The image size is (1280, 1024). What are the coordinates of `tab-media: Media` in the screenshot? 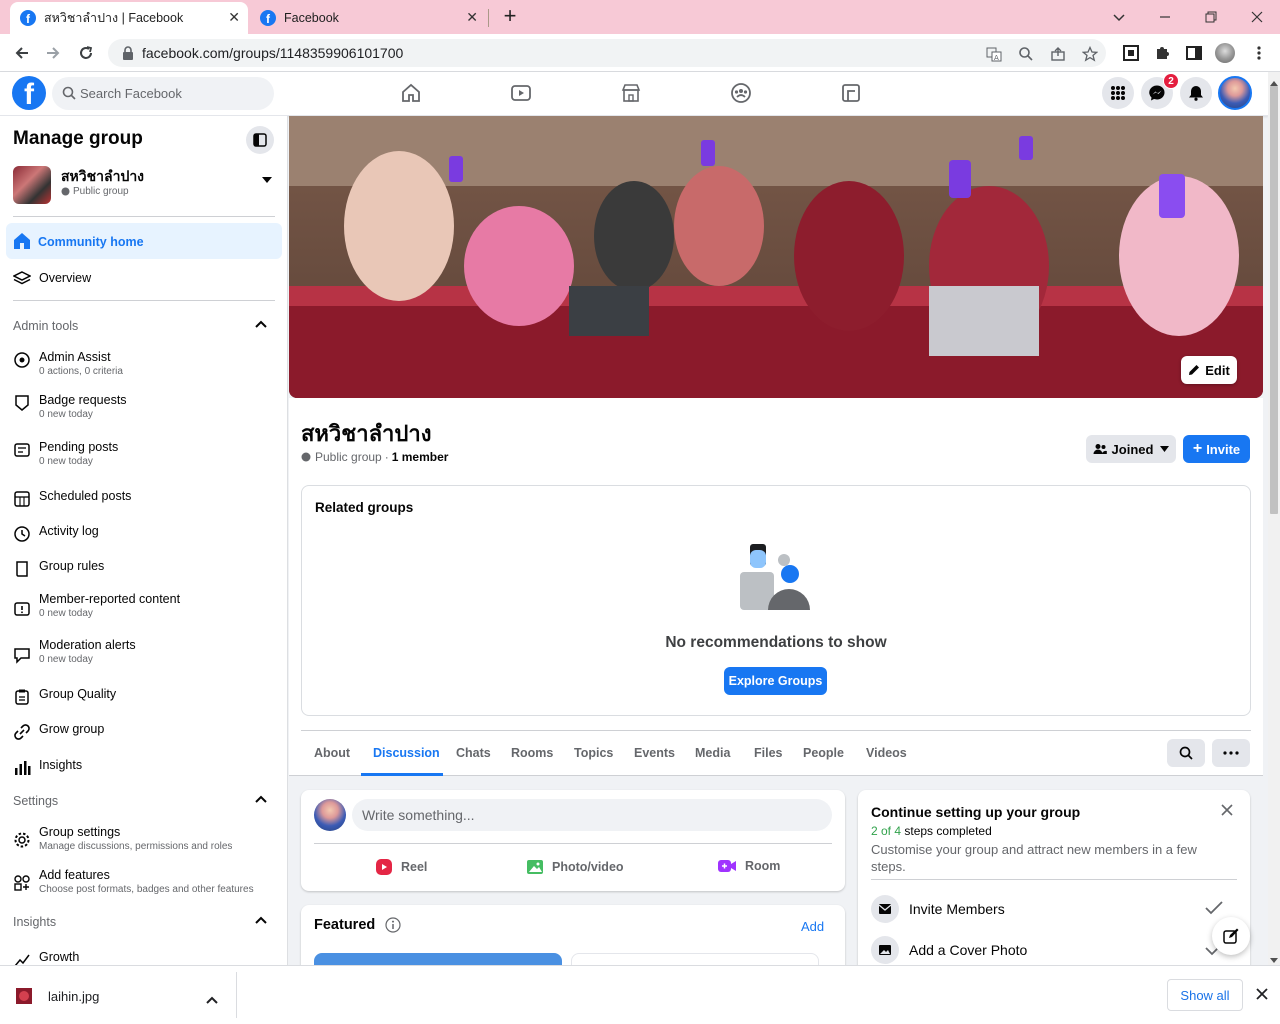 It's located at (712, 753).